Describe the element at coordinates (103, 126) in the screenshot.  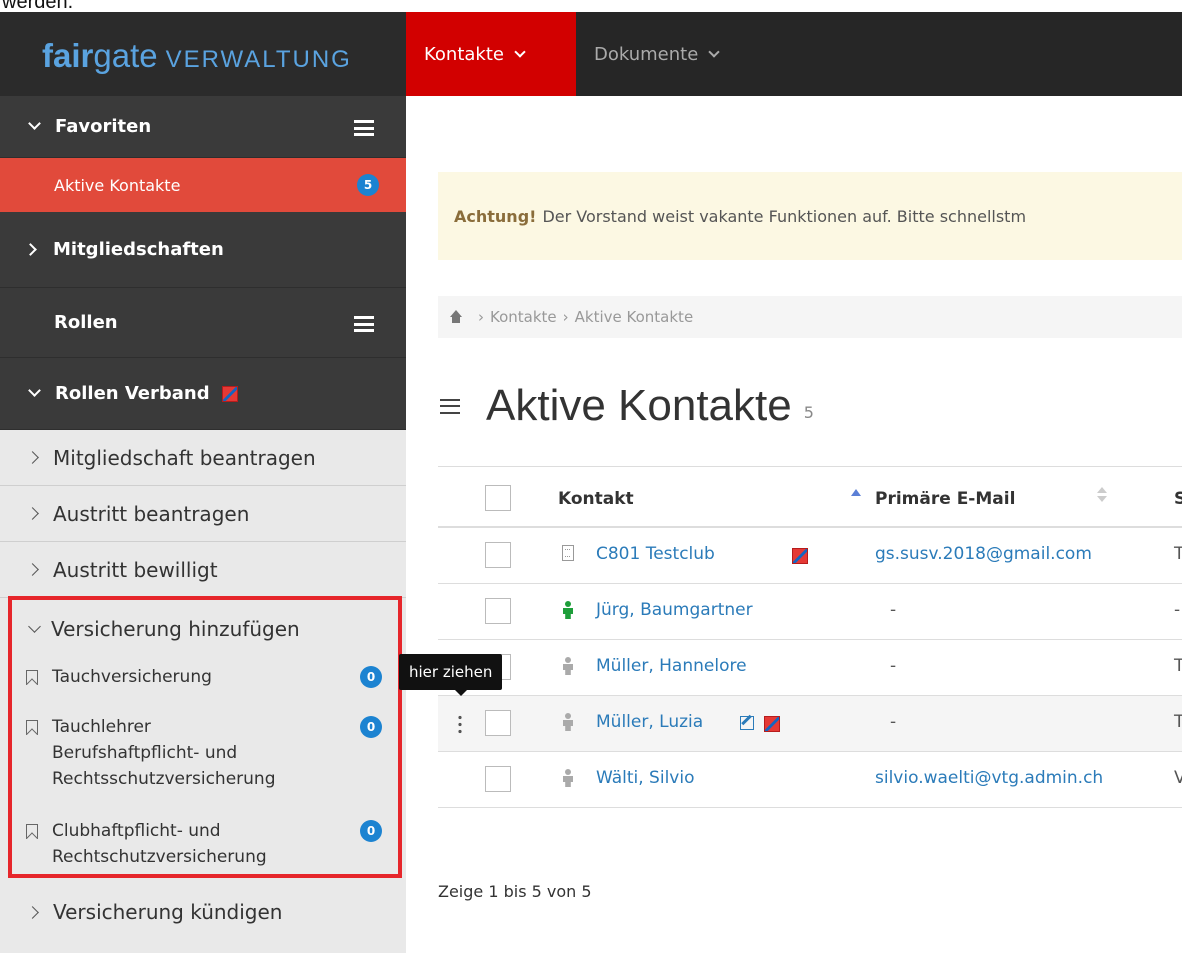
I see `favoriten-label: Favoriten` at that location.